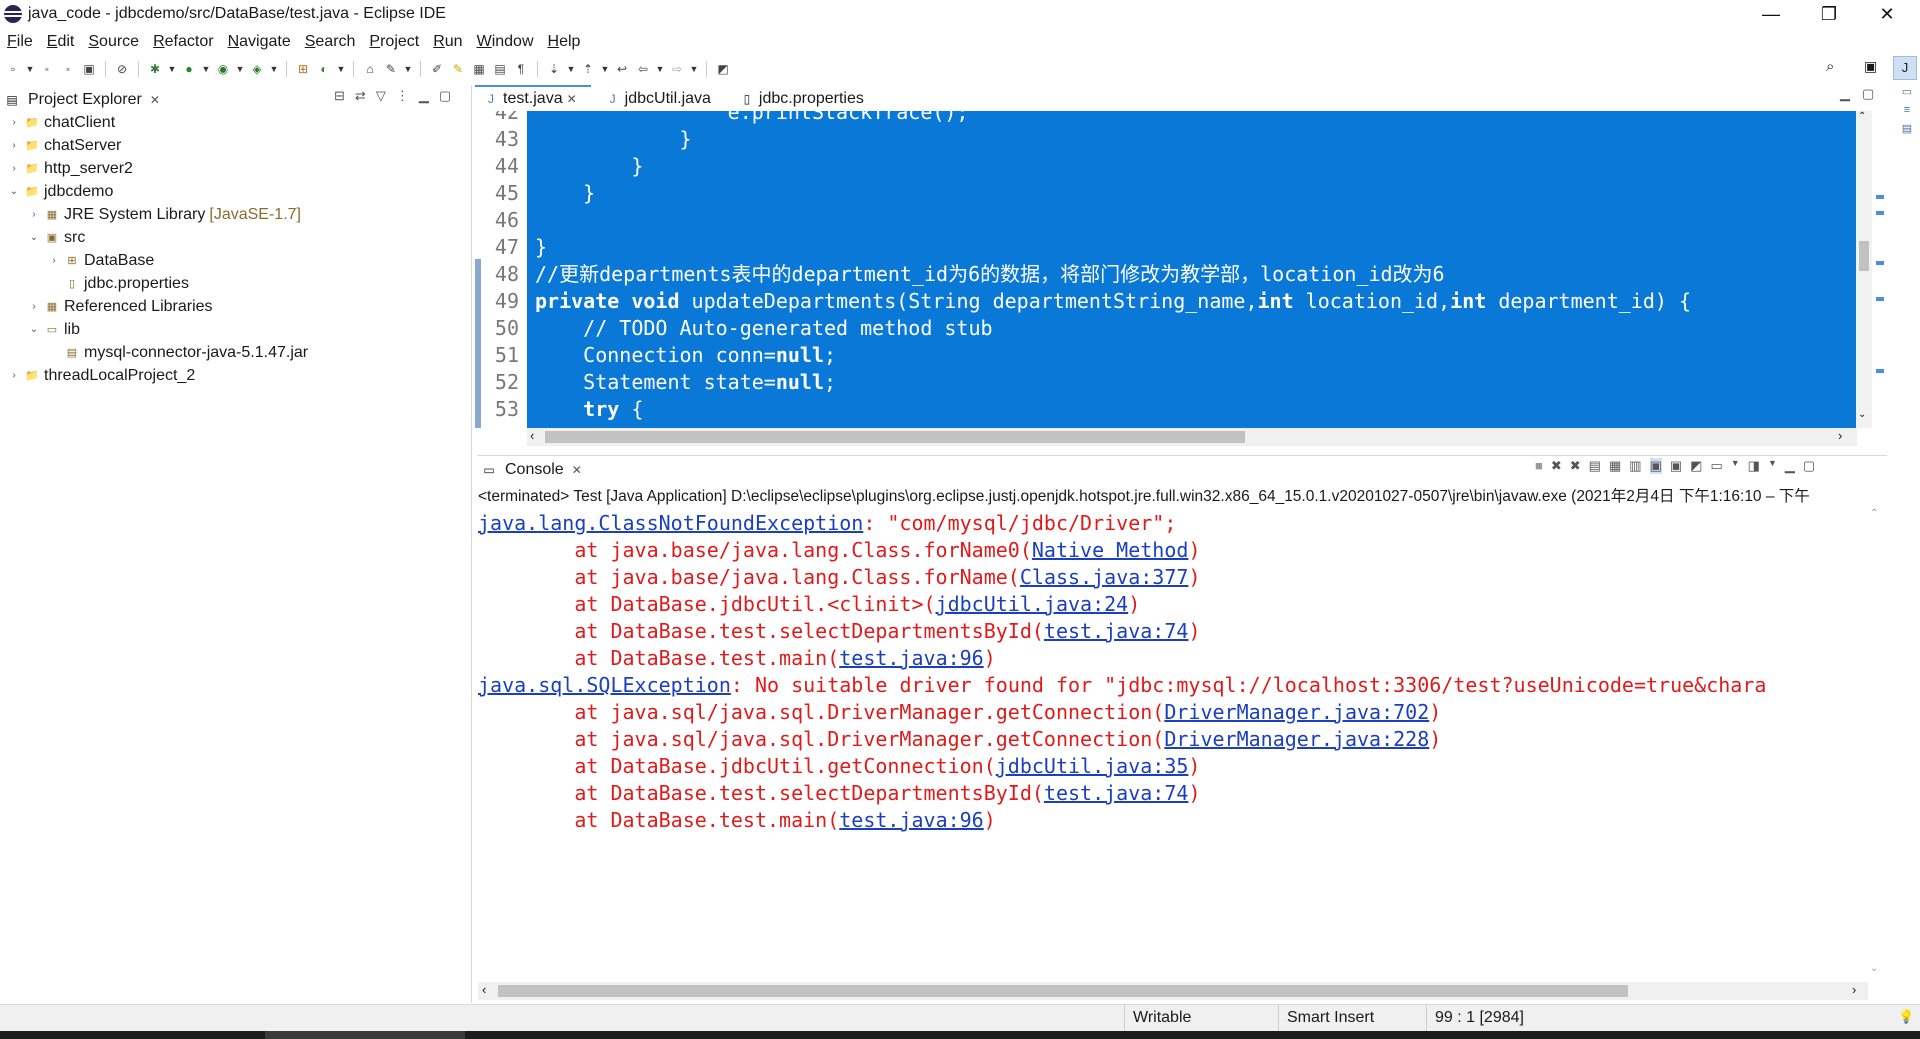 Image resolution: width=1920 pixels, height=1039 pixels. I want to click on terminate-icon: ■, so click(1539, 466).